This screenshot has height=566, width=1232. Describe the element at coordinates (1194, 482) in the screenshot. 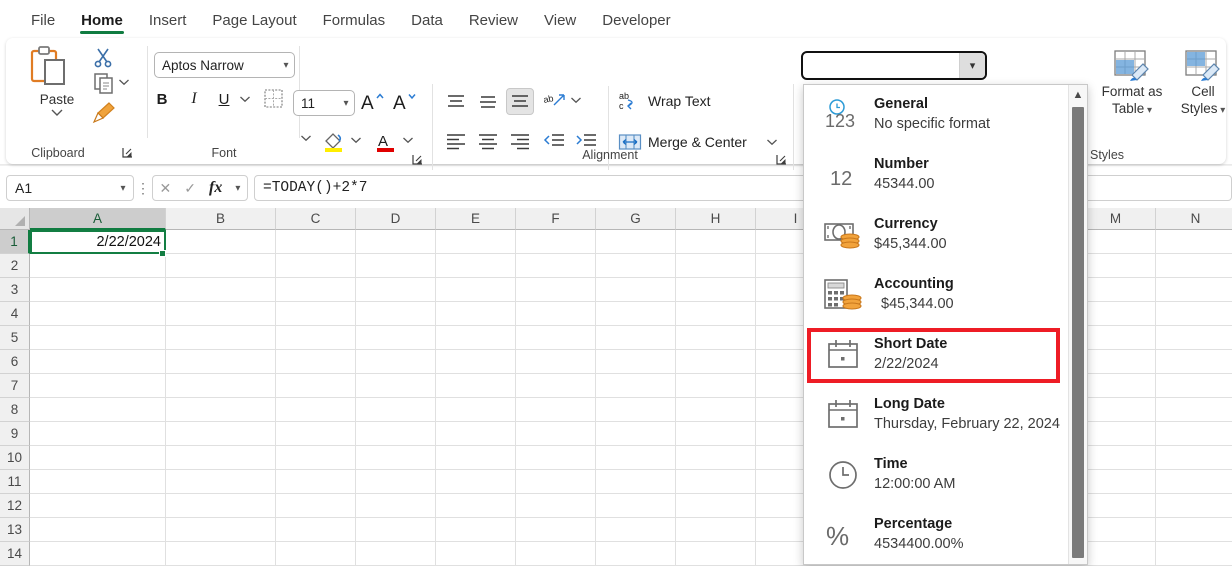

I see `cell-N11` at that location.